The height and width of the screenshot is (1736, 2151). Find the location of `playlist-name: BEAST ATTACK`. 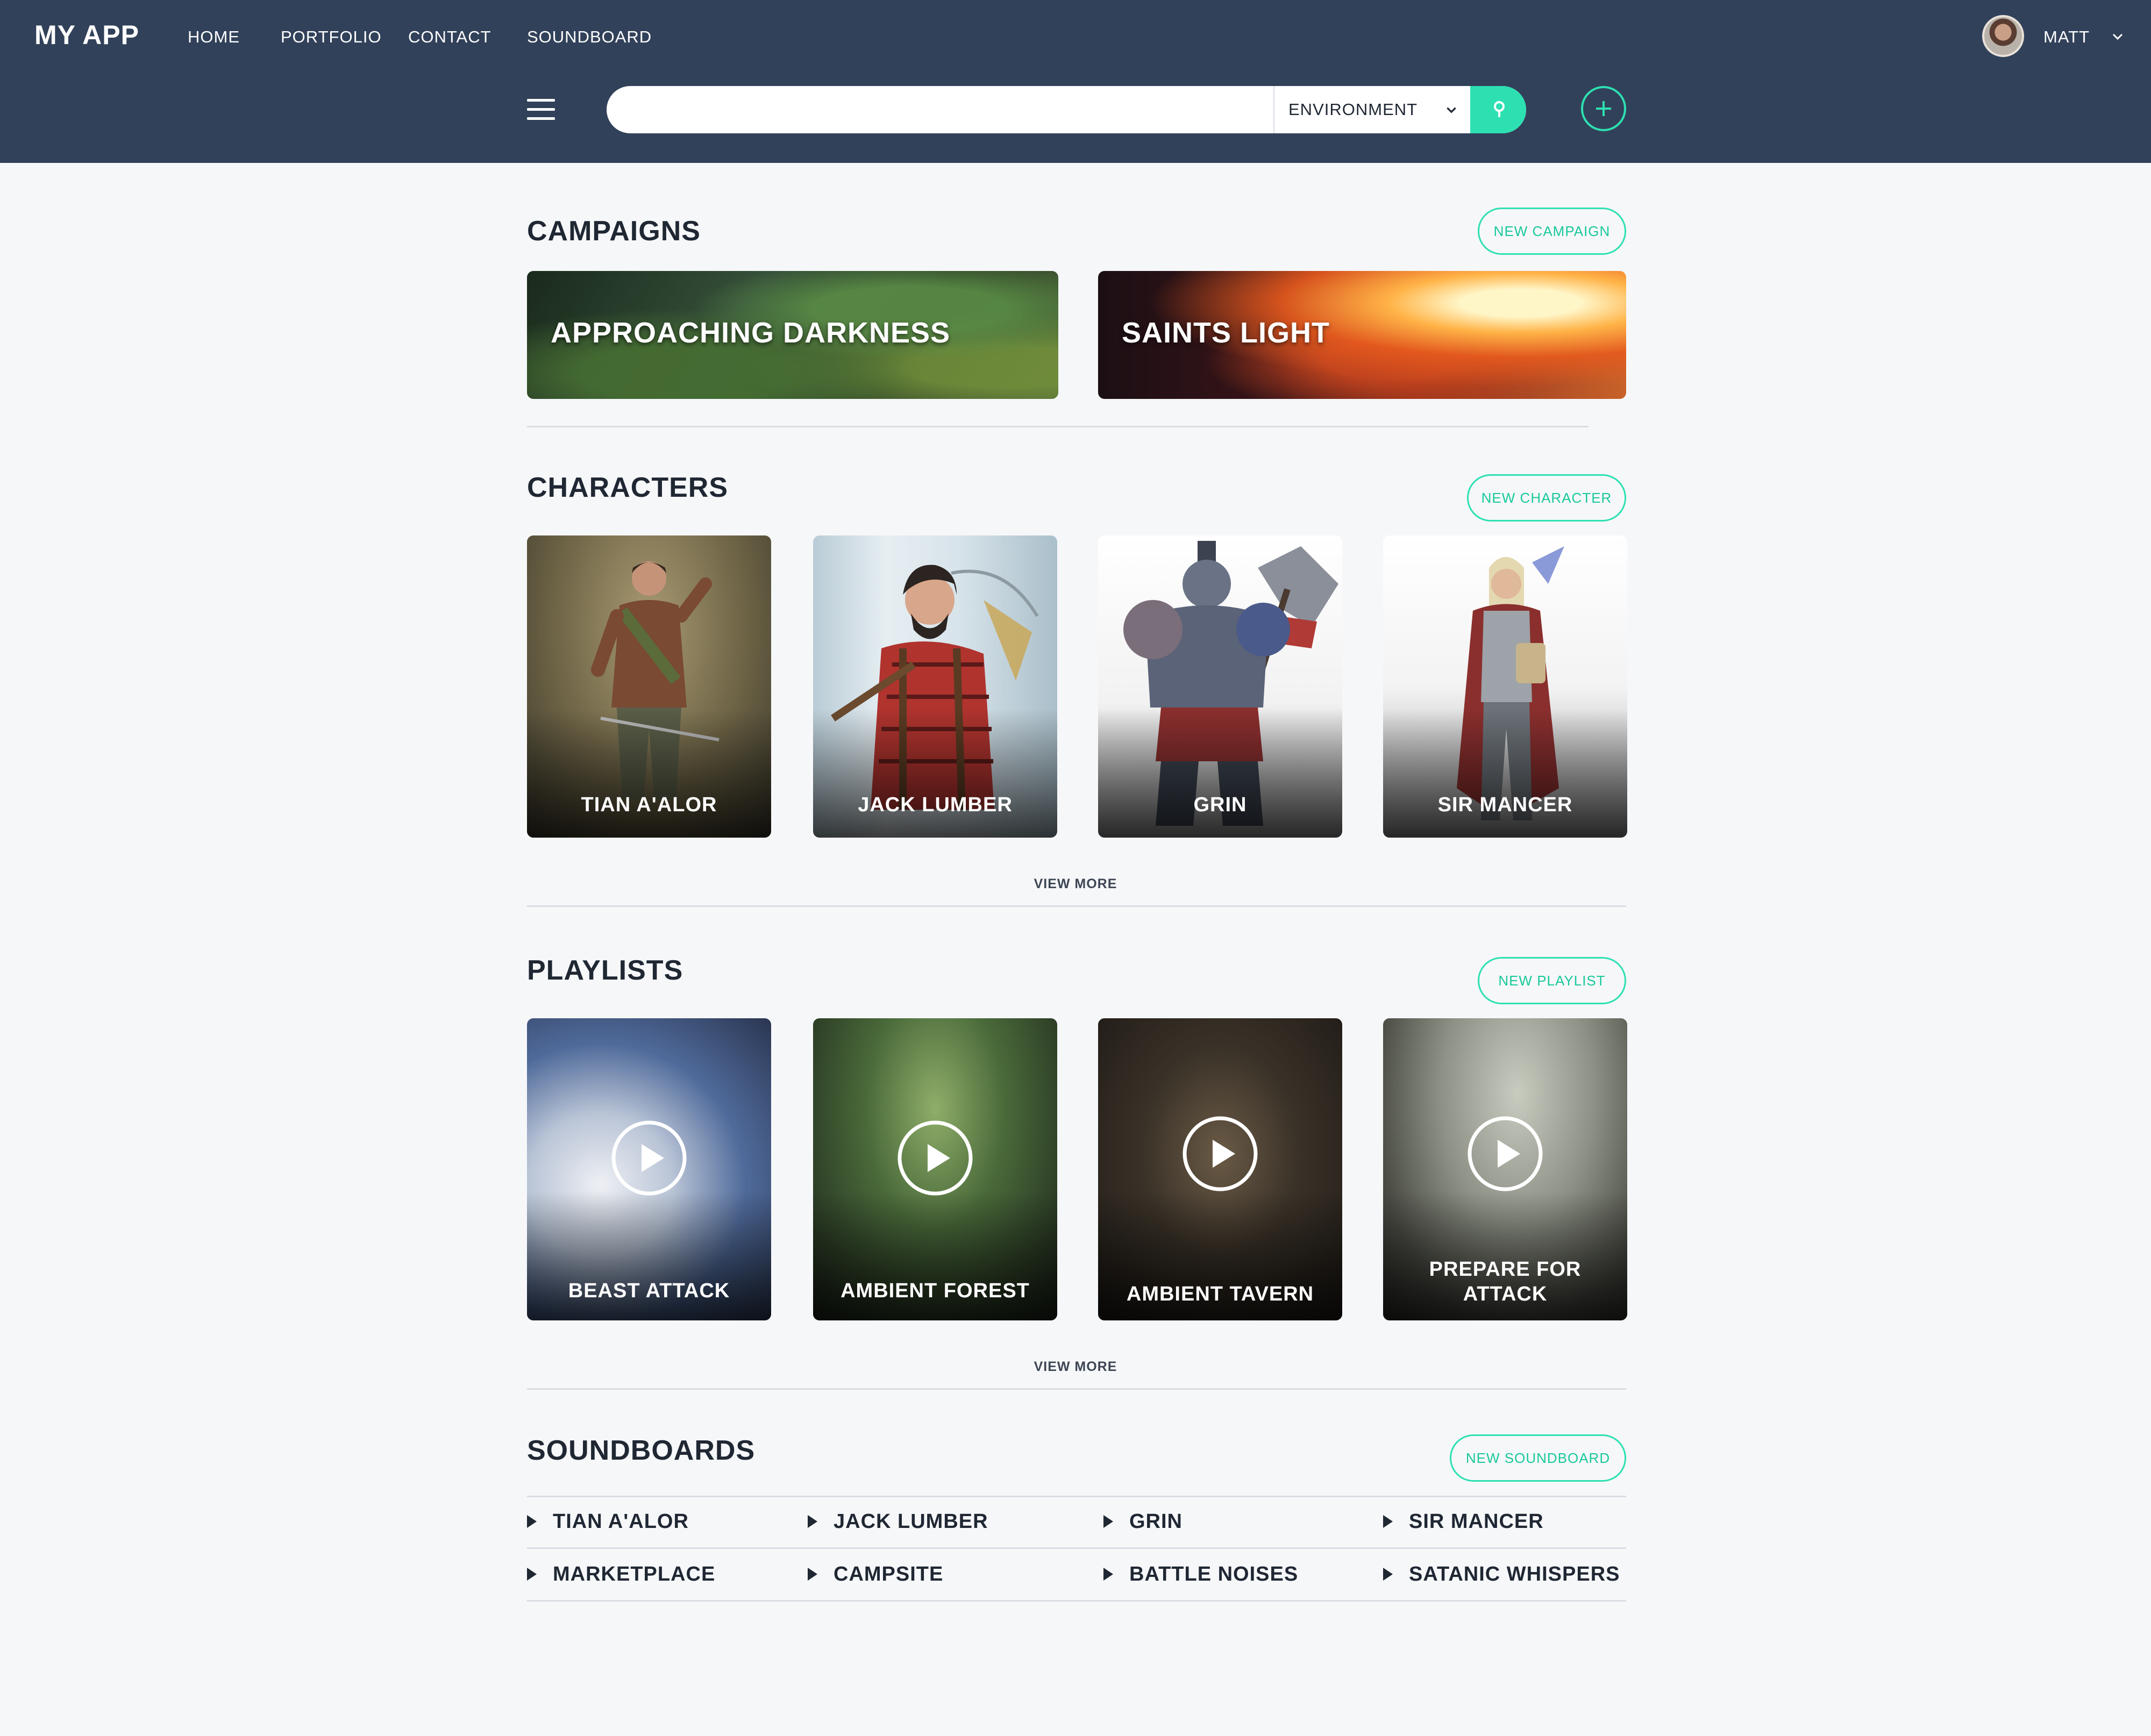

playlist-name: BEAST ATTACK is located at coordinates (649, 1291).